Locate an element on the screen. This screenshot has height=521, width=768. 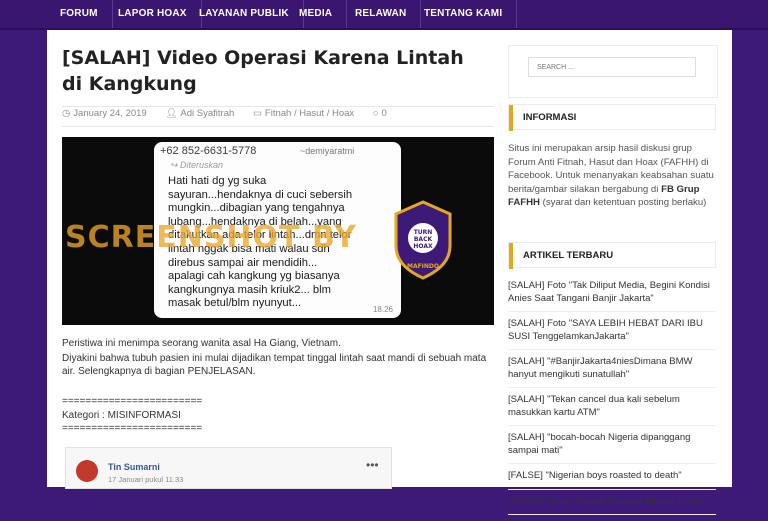
articles-widget-title: ARTIKEL TERBARU is located at coordinates (568, 255).